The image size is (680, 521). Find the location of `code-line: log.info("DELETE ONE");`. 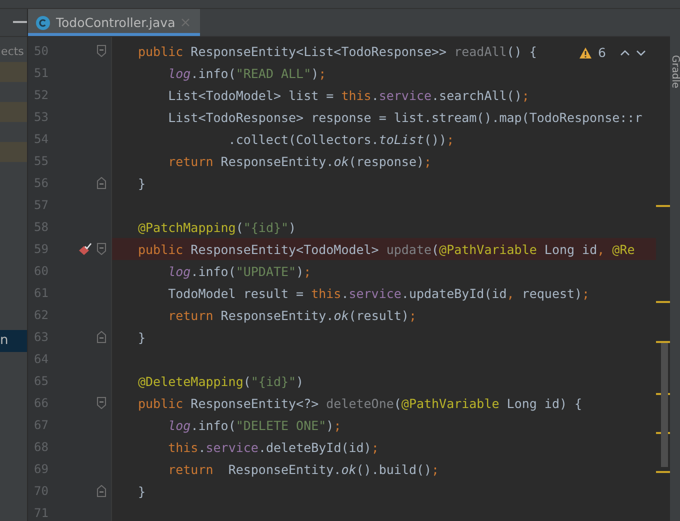

code-line: log.info("DELETE ONE"); is located at coordinates (254, 425).